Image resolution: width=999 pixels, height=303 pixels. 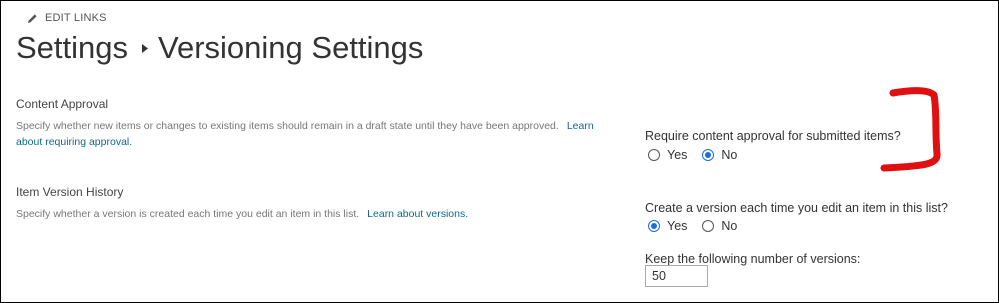 I want to click on edit-links-label: EDIT LINKS, so click(x=76, y=18).